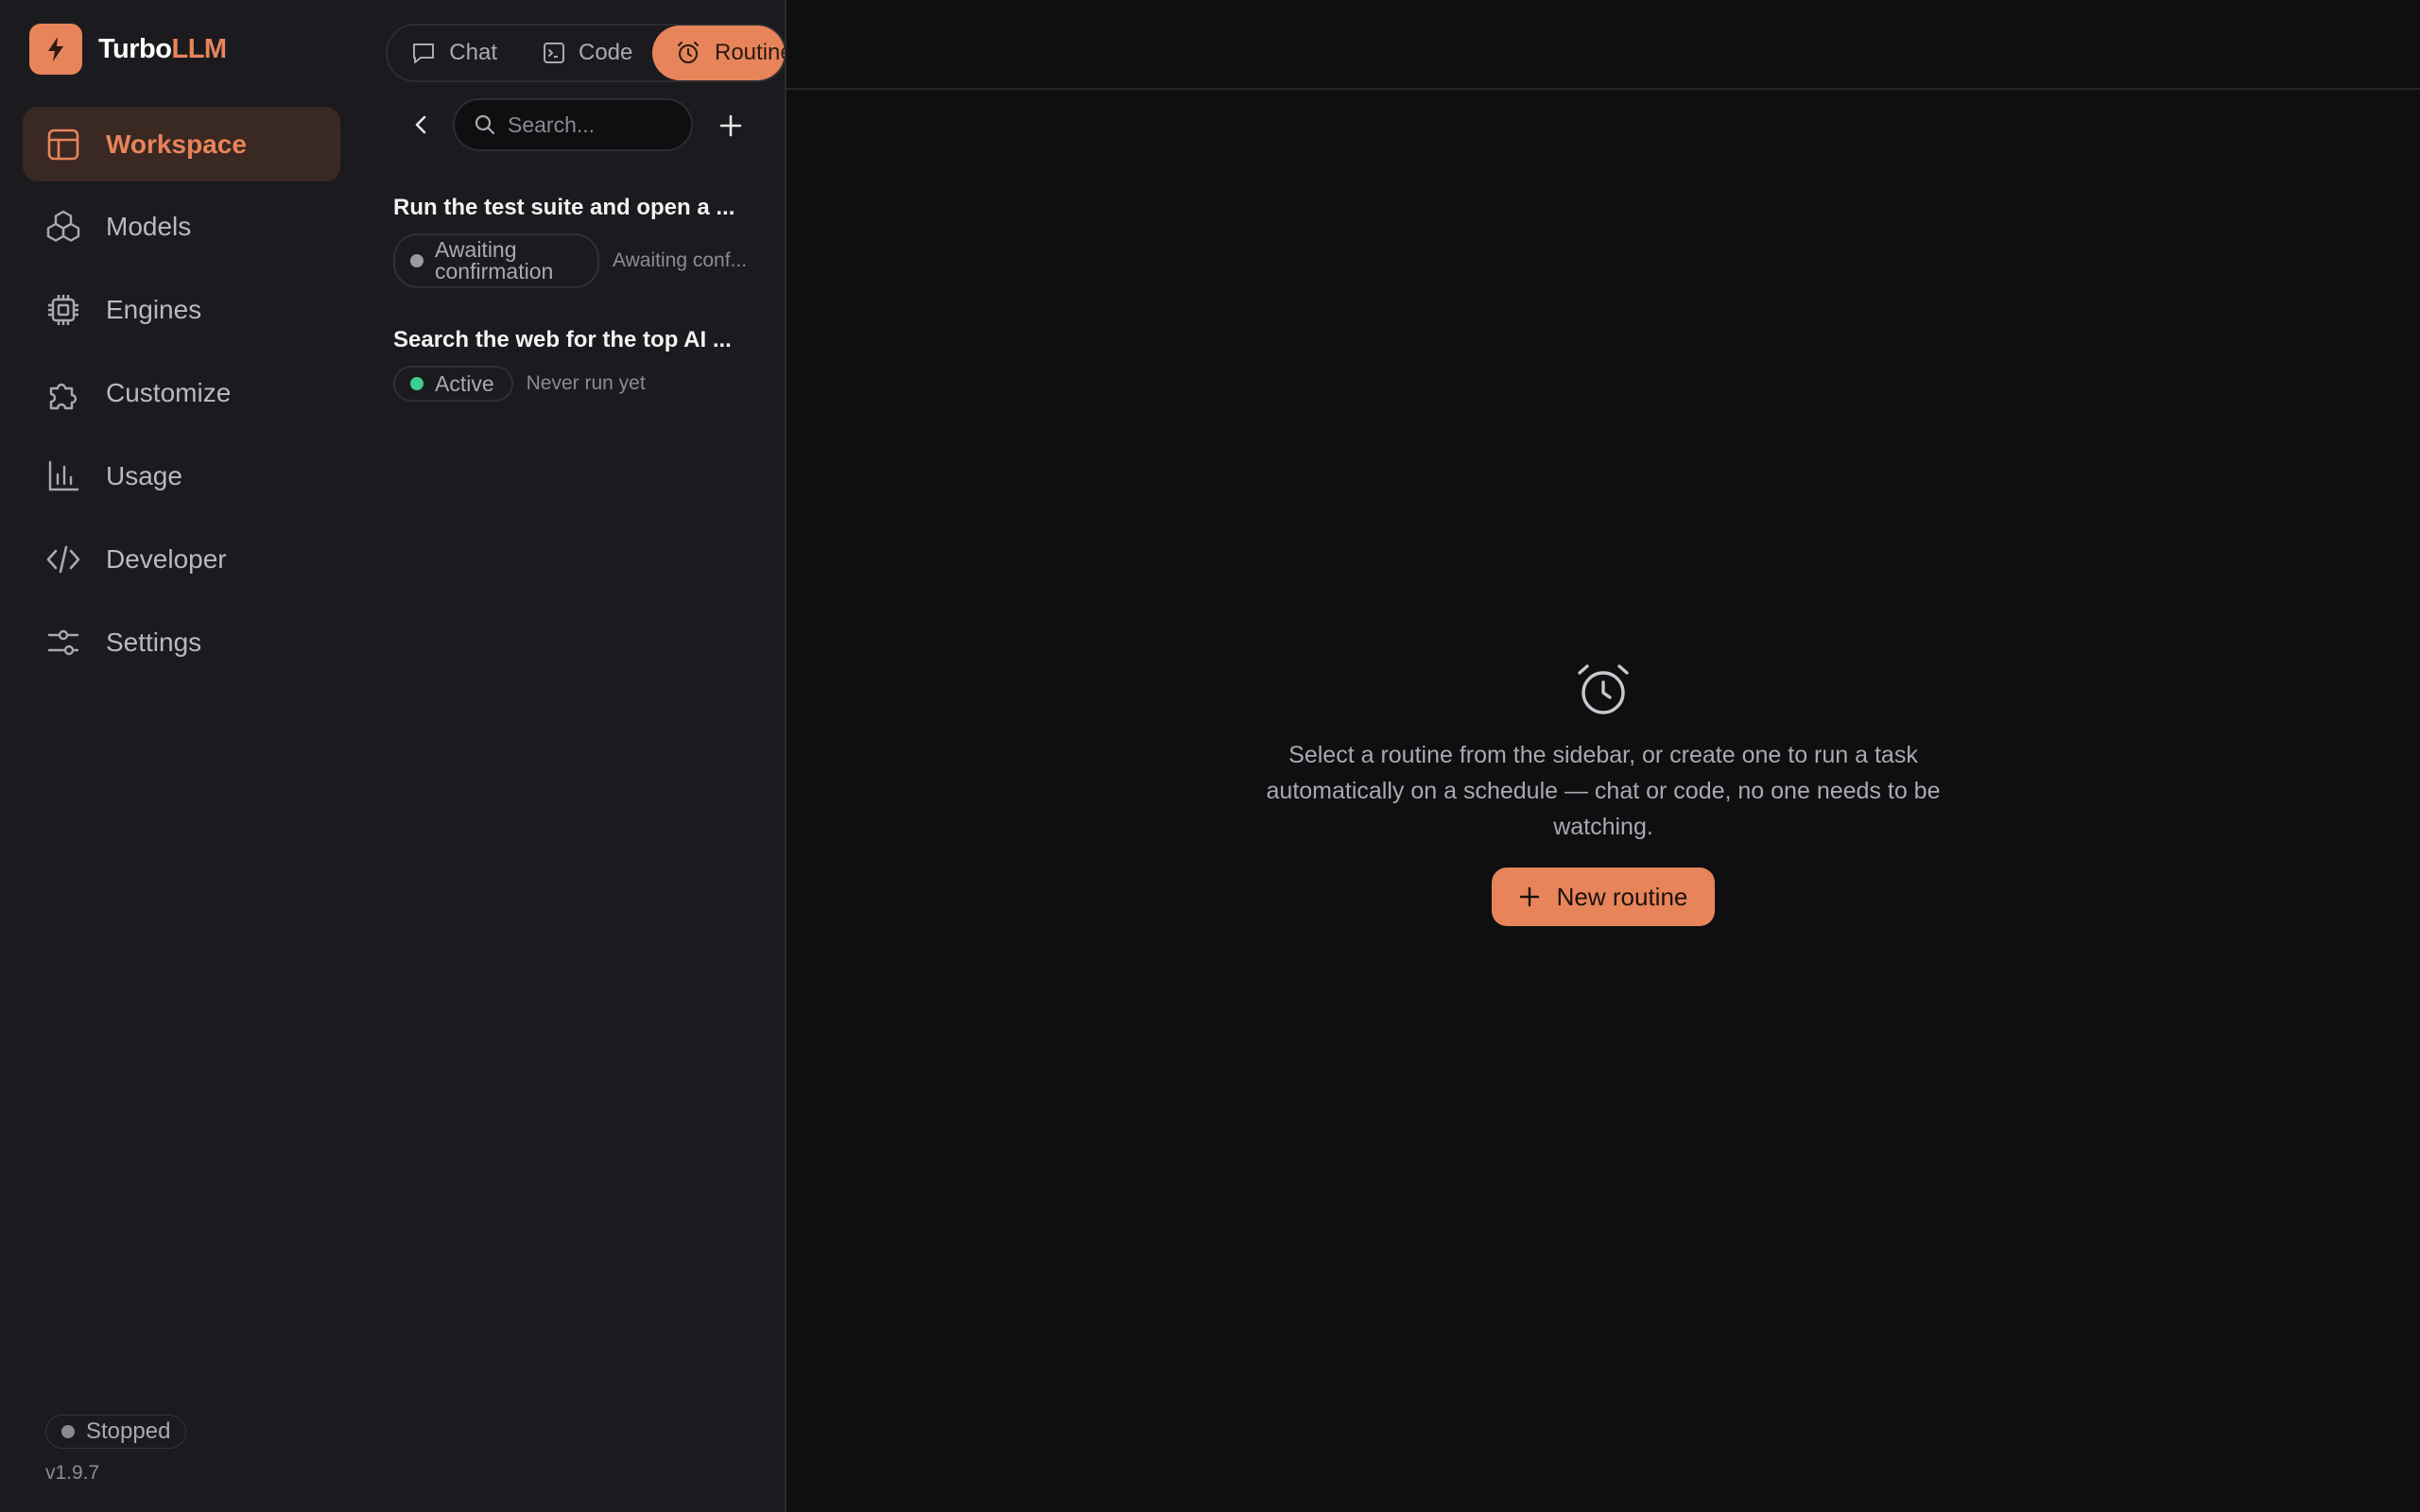 The height and width of the screenshot is (1512, 2420). I want to click on add-routine-button, so click(730, 125).